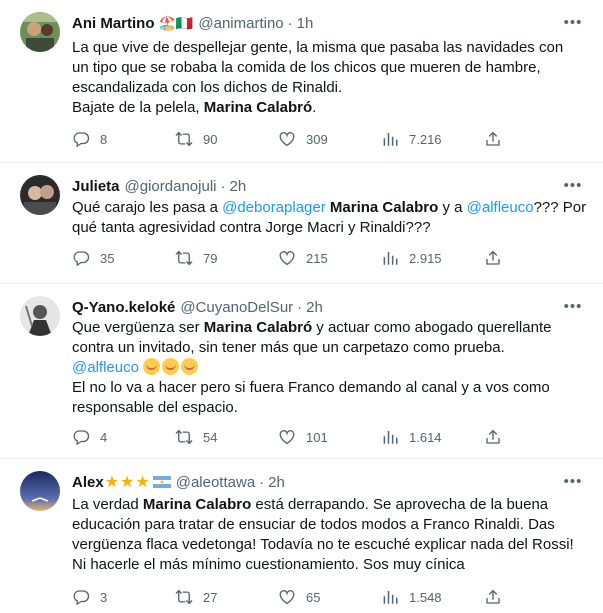 Image resolution: width=603 pixels, height=613 pixels. What do you see at coordinates (113, 23) in the screenshot?
I see `display-name: Ani Martino` at bounding box center [113, 23].